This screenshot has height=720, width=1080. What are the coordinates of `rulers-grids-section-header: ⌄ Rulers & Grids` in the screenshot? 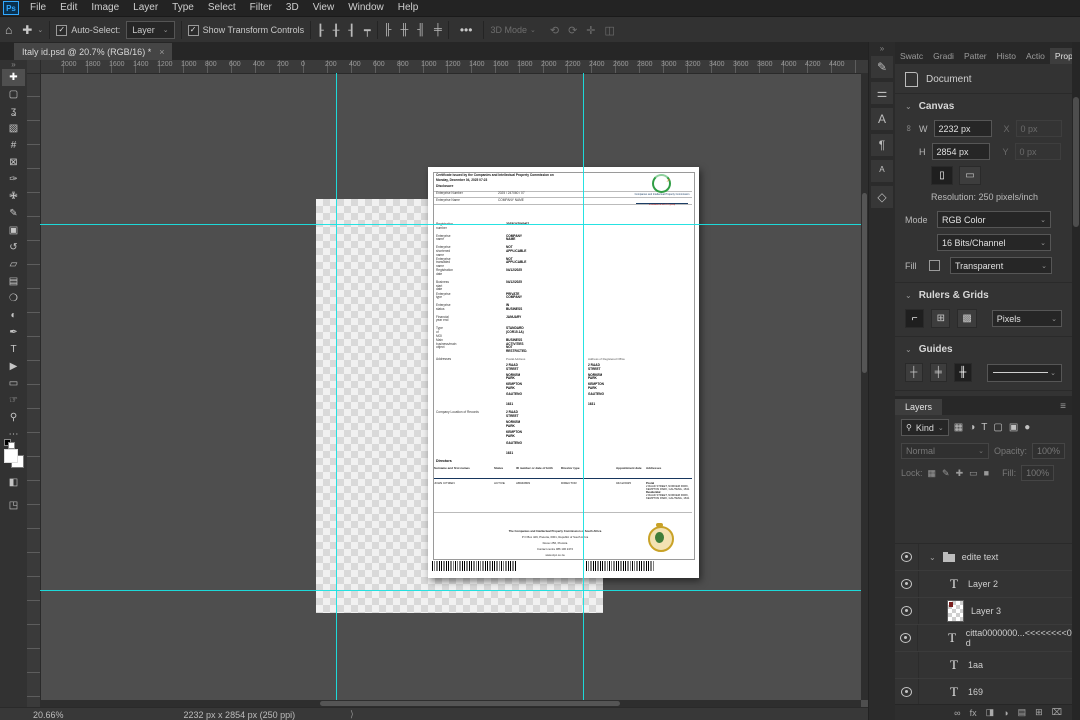 It's located at (983, 294).